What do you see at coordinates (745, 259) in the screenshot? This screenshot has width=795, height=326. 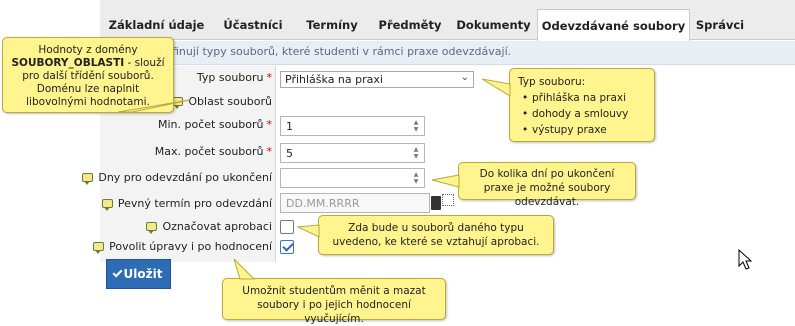 I see `mouse-cursor-icon` at bounding box center [745, 259].